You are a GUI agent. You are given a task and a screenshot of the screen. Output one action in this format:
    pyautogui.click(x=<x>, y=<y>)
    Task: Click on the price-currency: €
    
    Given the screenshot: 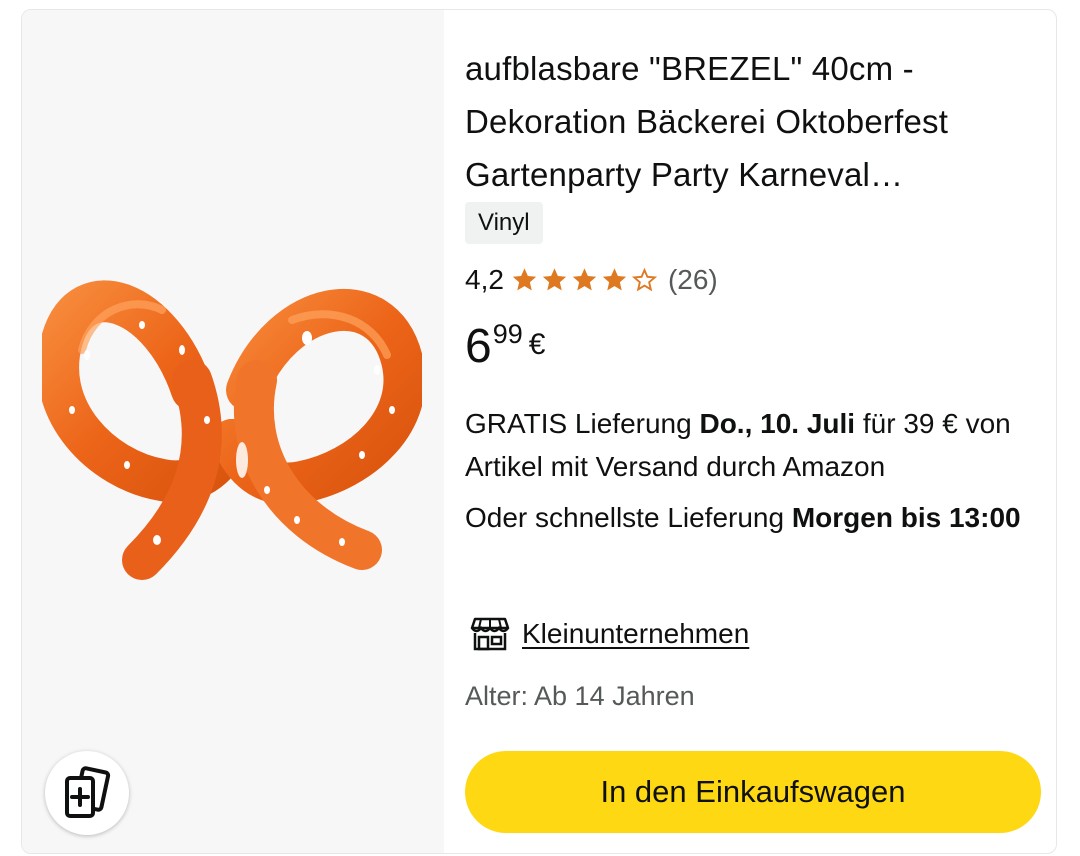 What is the action you would take?
    pyautogui.click(x=537, y=344)
    